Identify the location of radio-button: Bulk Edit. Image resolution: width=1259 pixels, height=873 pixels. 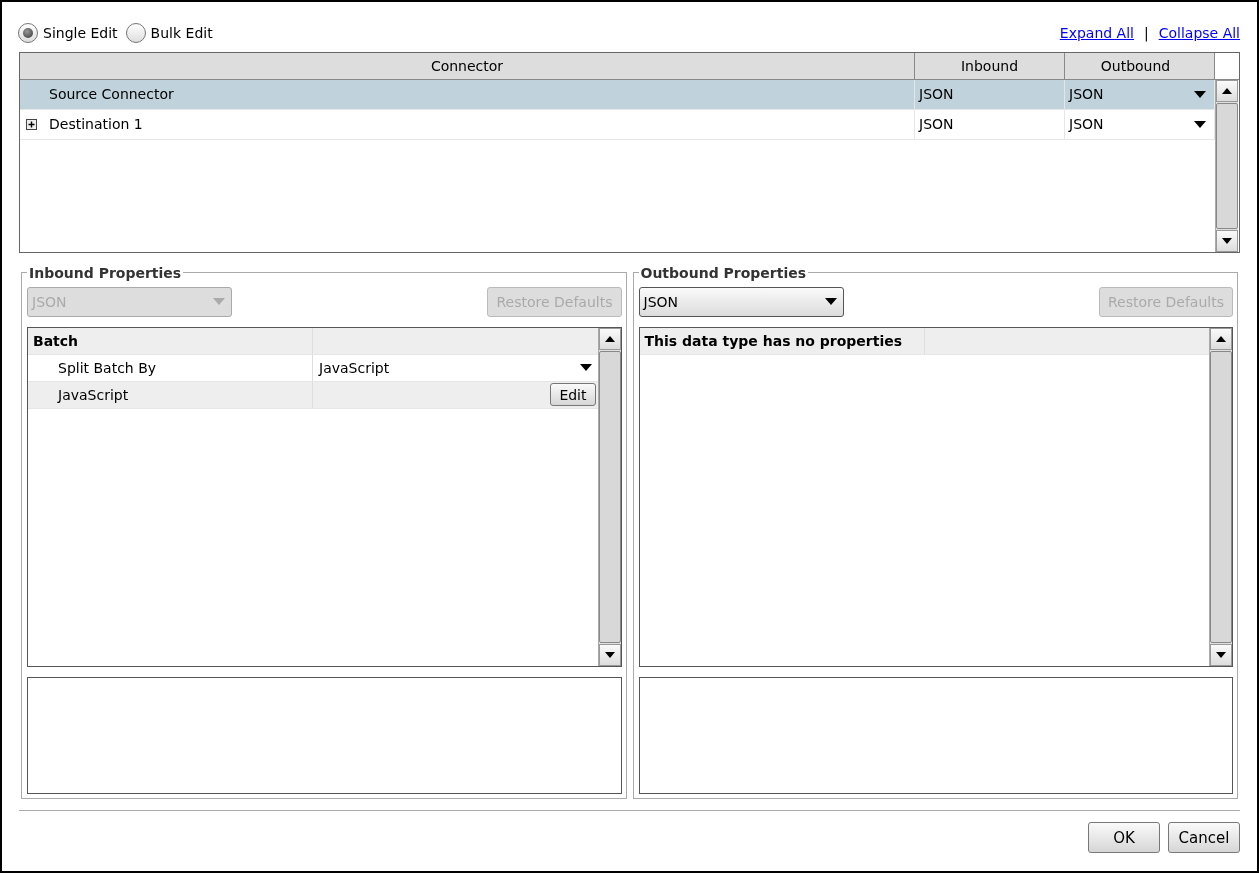
(169, 32).